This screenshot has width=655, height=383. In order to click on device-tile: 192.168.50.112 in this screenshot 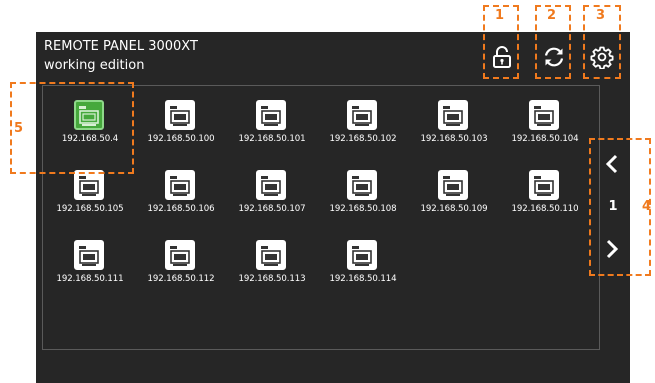, I will do `click(181, 261)`.